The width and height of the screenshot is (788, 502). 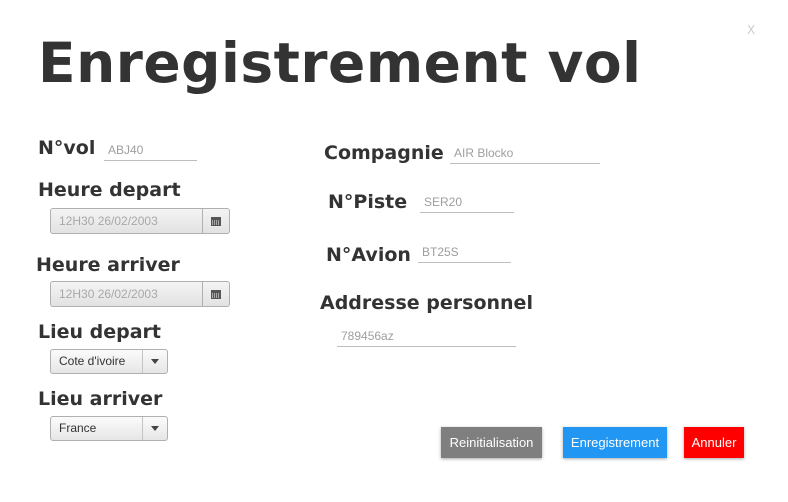 What do you see at coordinates (127, 221) in the screenshot?
I see `heure-depart-value: 12H30 26/02/2003` at bounding box center [127, 221].